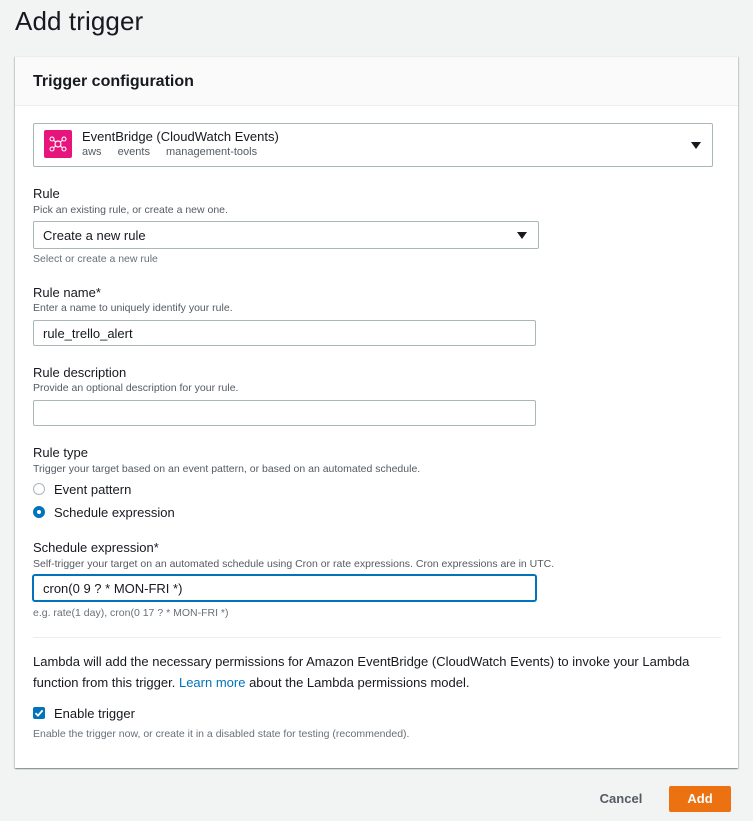  I want to click on learn-more-link: Learn more, so click(212, 682).